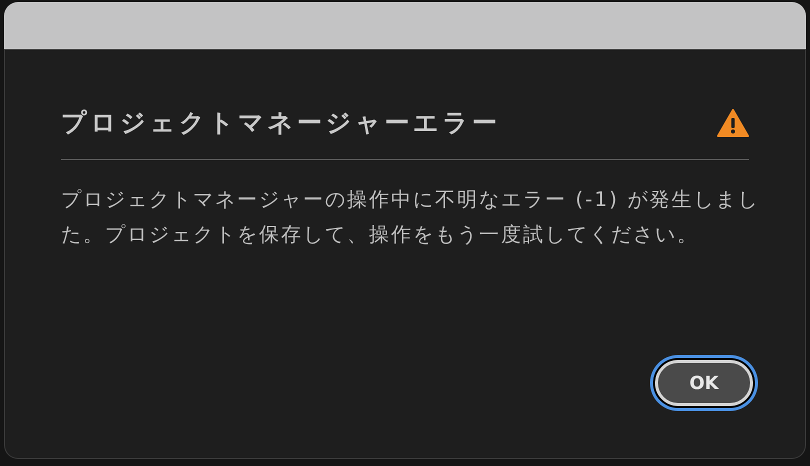 The image size is (810, 466). What do you see at coordinates (280, 123) in the screenshot?
I see `dialog-title: プロジェクトマネージャーエラー` at bounding box center [280, 123].